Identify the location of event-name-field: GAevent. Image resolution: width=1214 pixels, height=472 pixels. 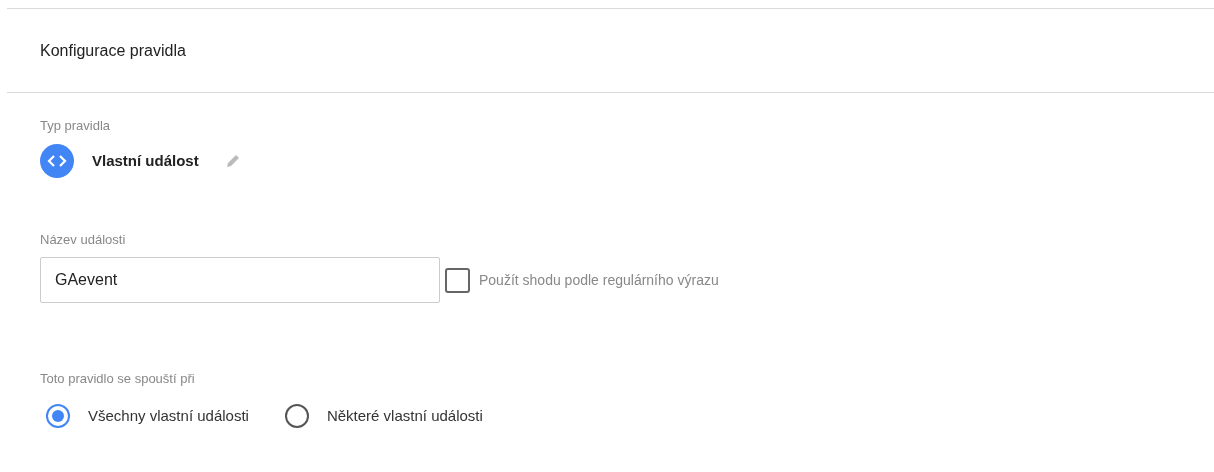
(240, 280).